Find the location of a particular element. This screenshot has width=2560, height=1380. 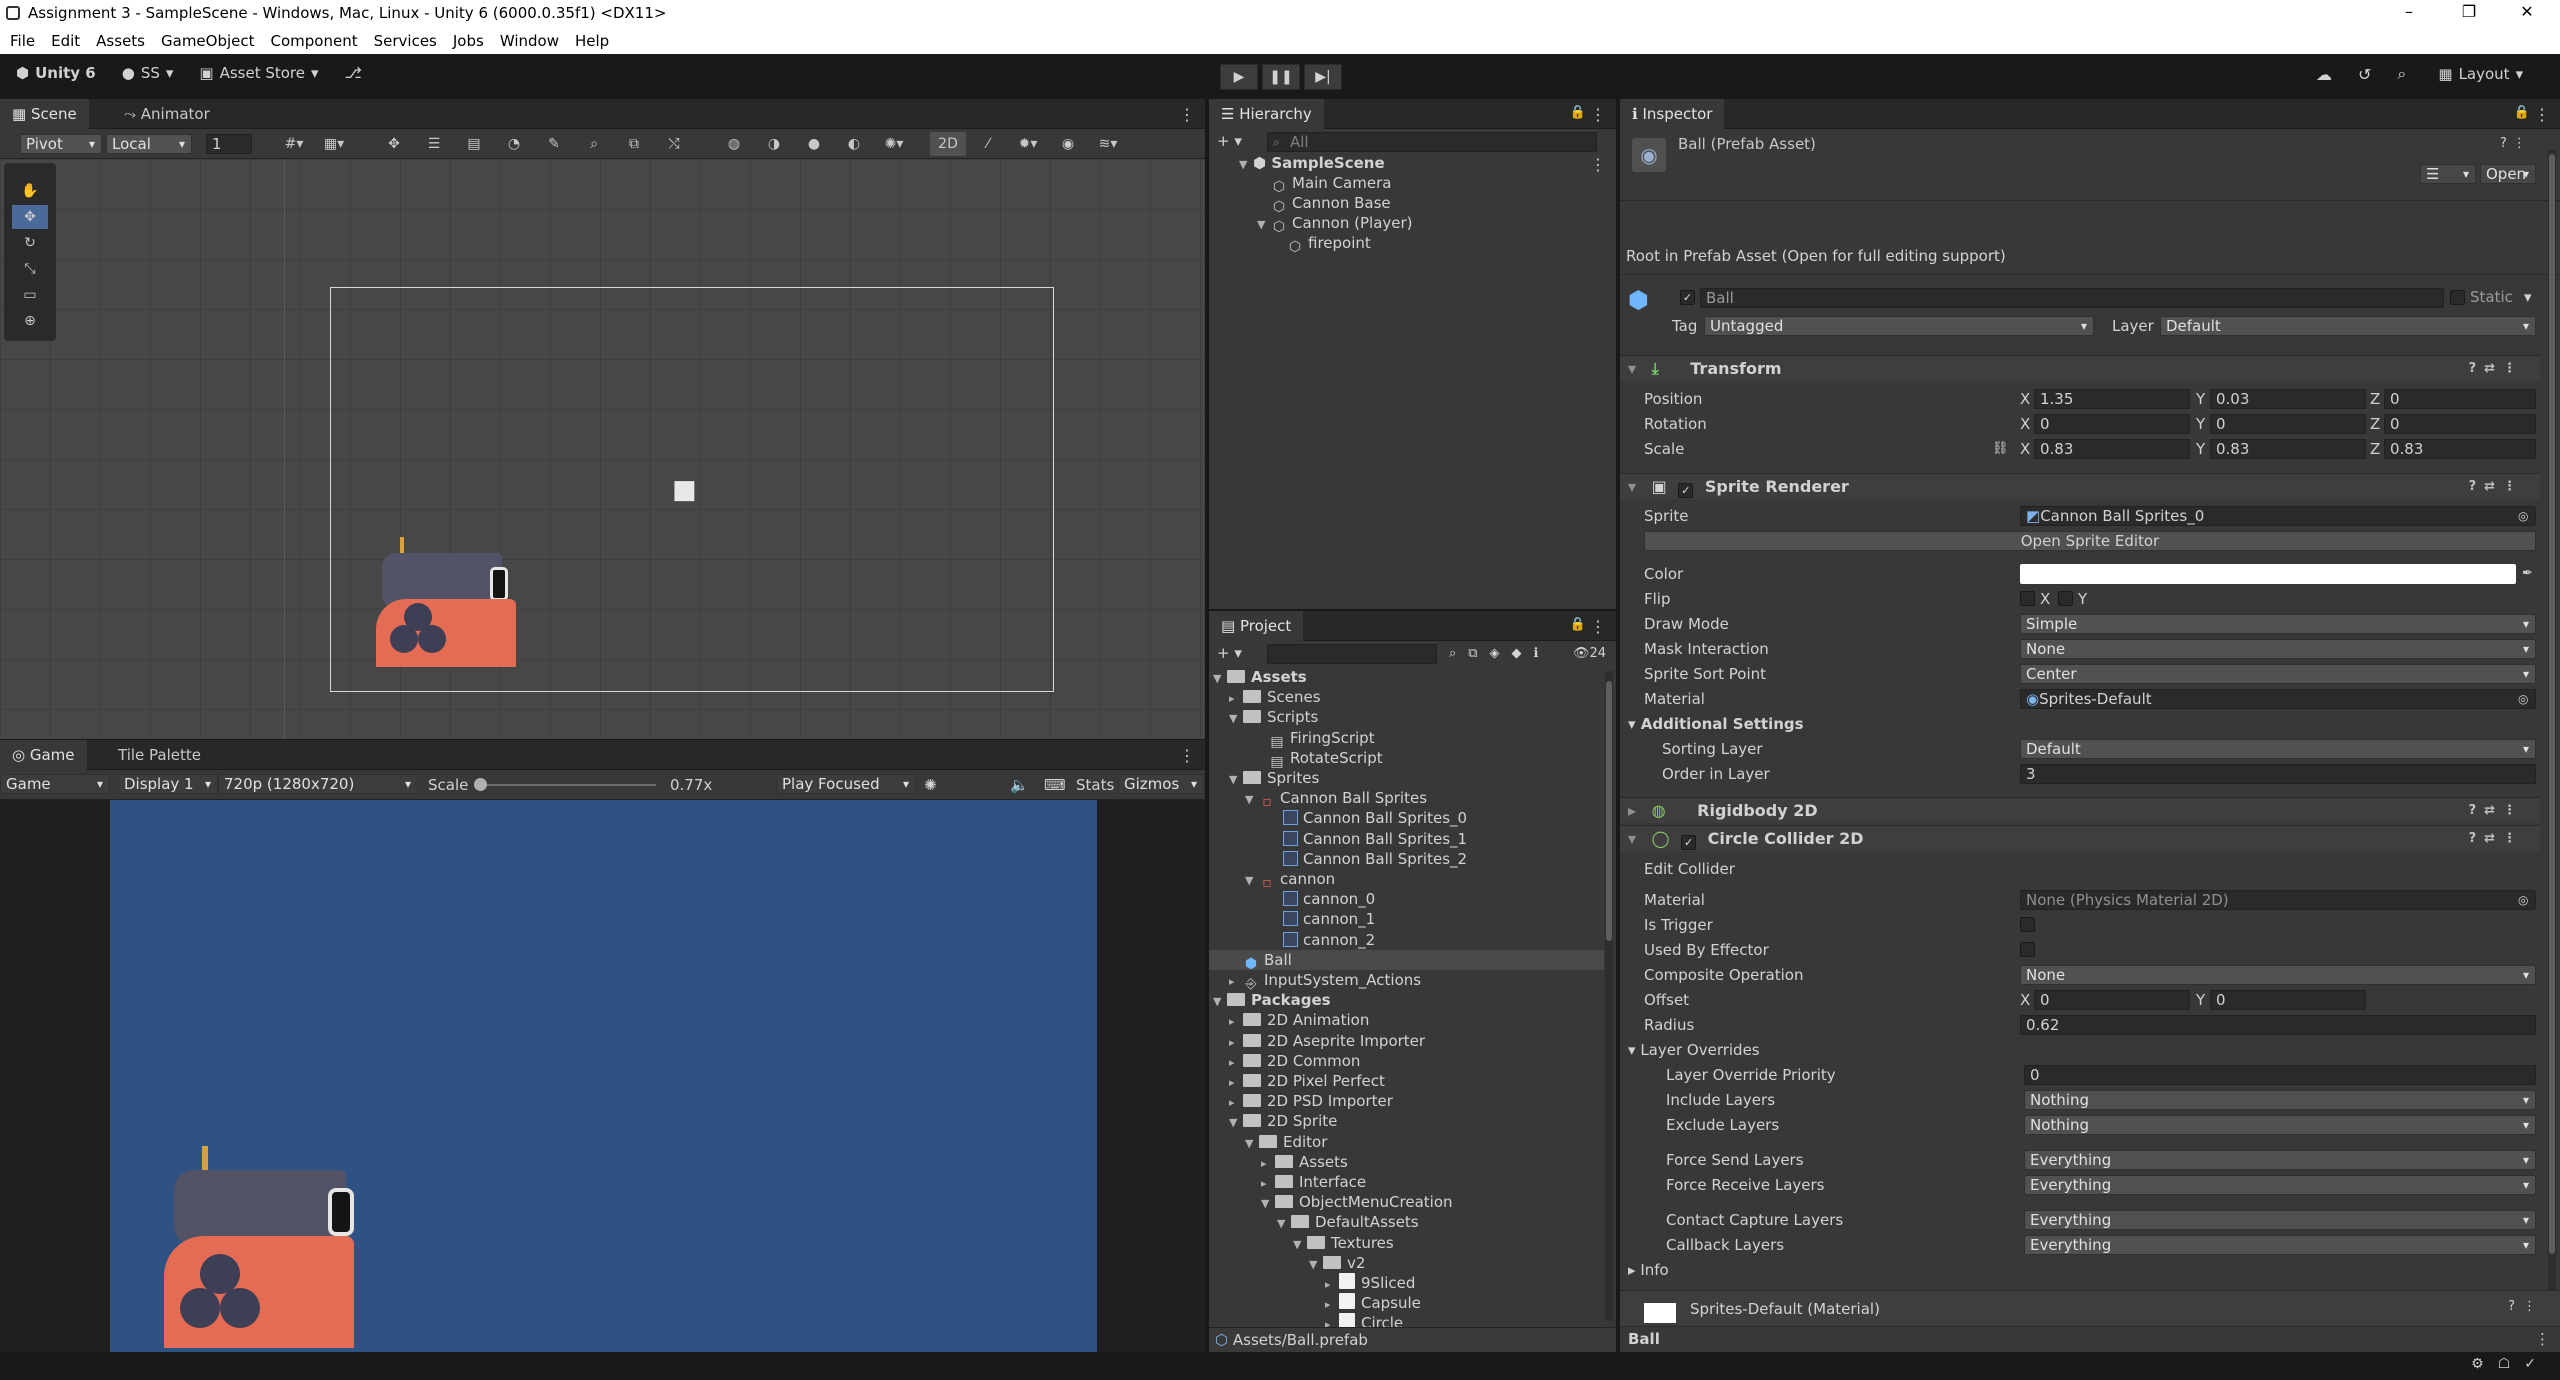

project-tree-item: ▼ ▫ cannon is located at coordinates (1406, 880).